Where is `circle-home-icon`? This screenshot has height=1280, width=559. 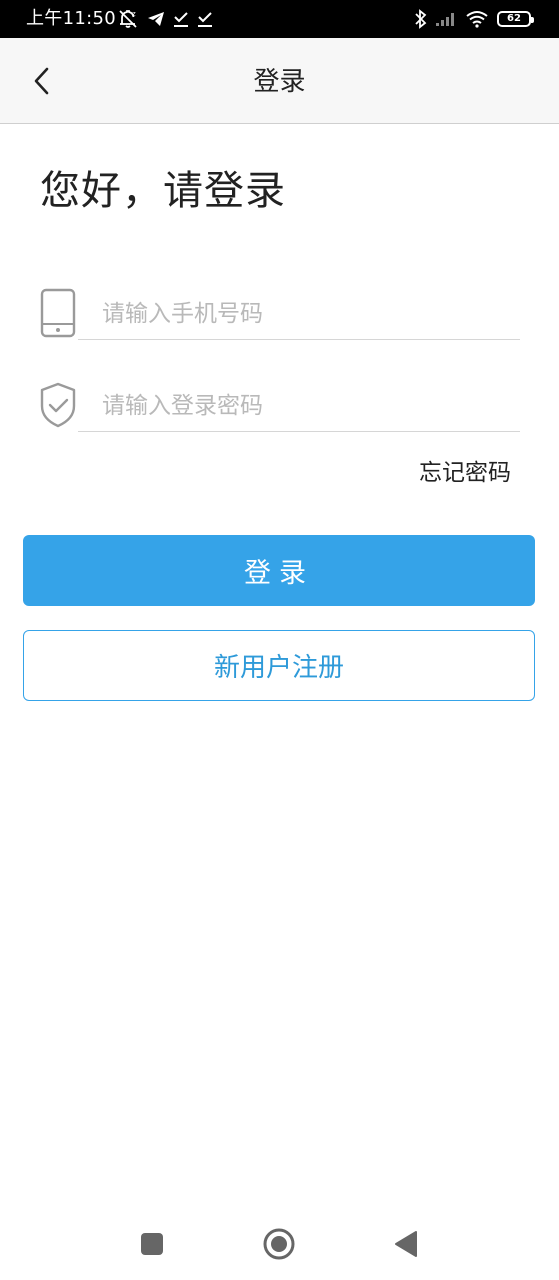 circle-home-icon is located at coordinates (279, 1244).